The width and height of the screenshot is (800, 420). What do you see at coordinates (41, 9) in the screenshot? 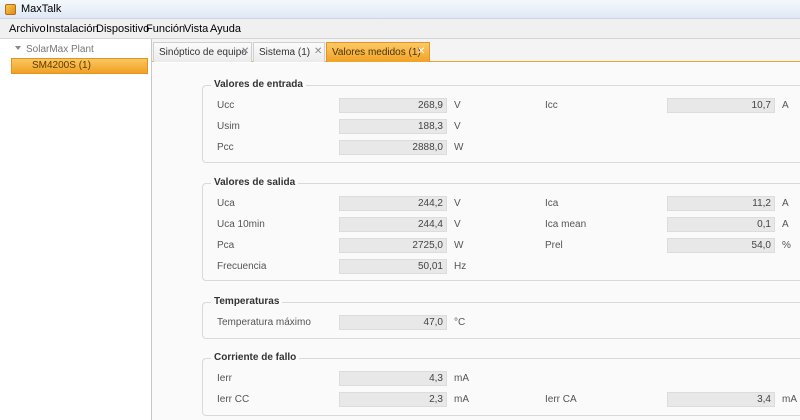
I see `window-title: MaxTalk` at bounding box center [41, 9].